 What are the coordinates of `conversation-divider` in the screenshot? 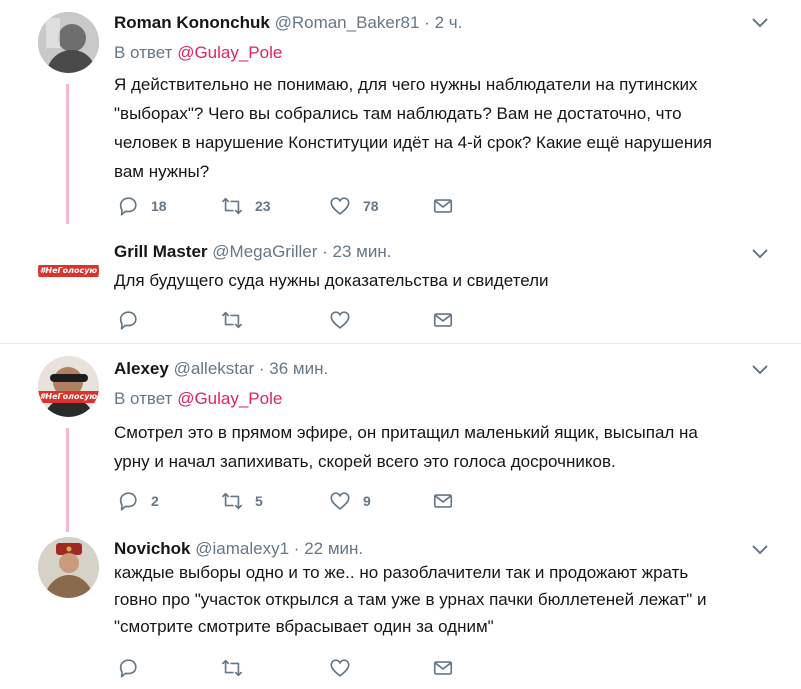 It's located at (400, 343).